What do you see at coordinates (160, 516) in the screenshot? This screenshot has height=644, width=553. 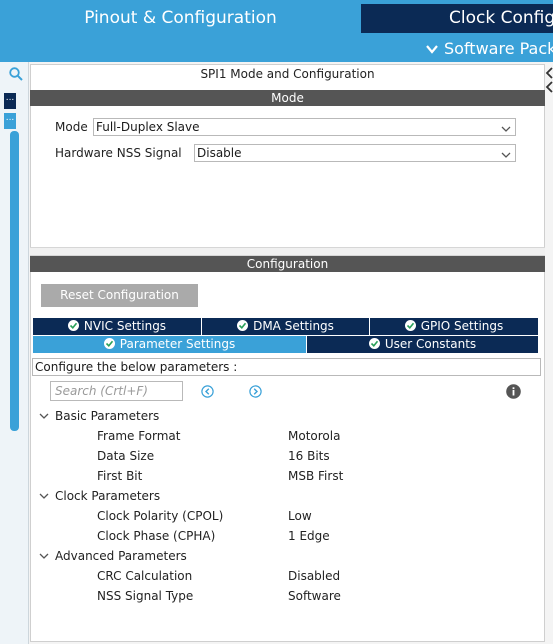 I see `param-name: Clock Polarity (CPOL)` at bounding box center [160, 516].